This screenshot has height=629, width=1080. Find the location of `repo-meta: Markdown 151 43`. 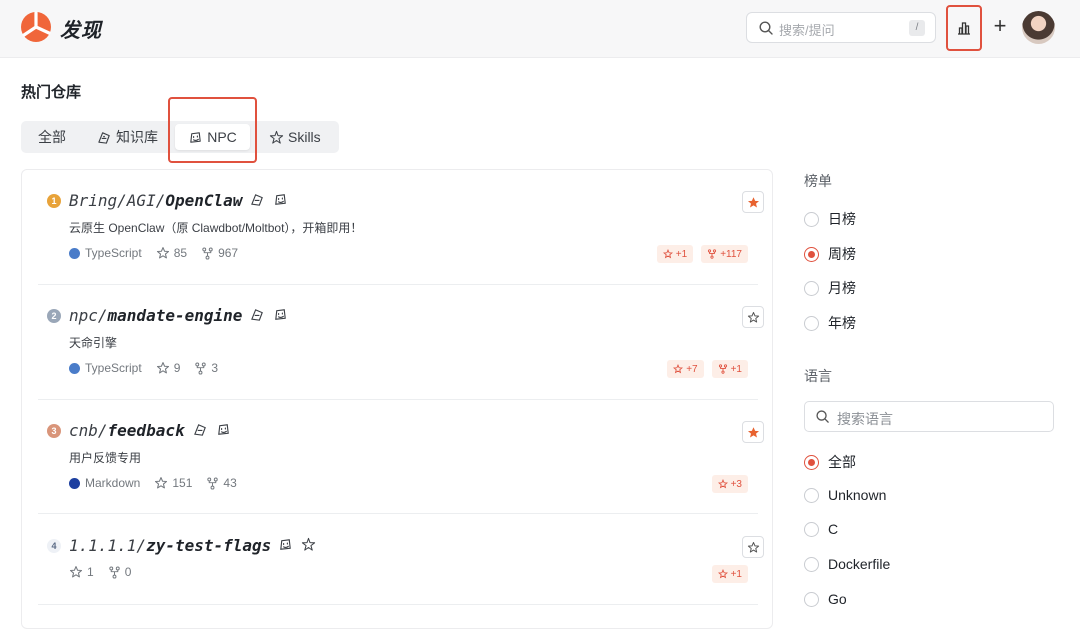

repo-meta: Markdown 151 43 is located at coordinates (160, 483).